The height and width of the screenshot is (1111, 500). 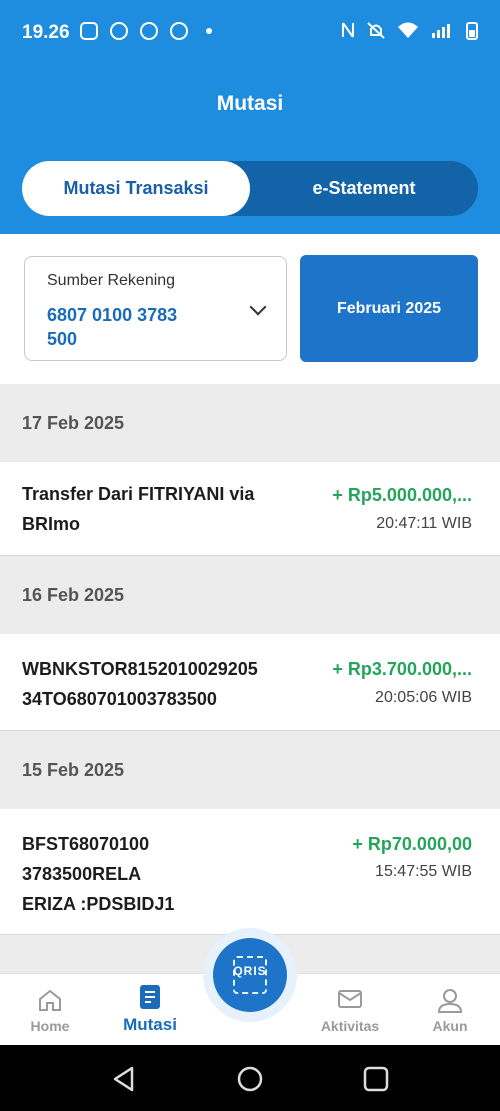 What do you see at coordinates (350, 1010) in the screenshot?
I see `nav-aktivitas: Aktivitas` at bounding box center [350, 1010].